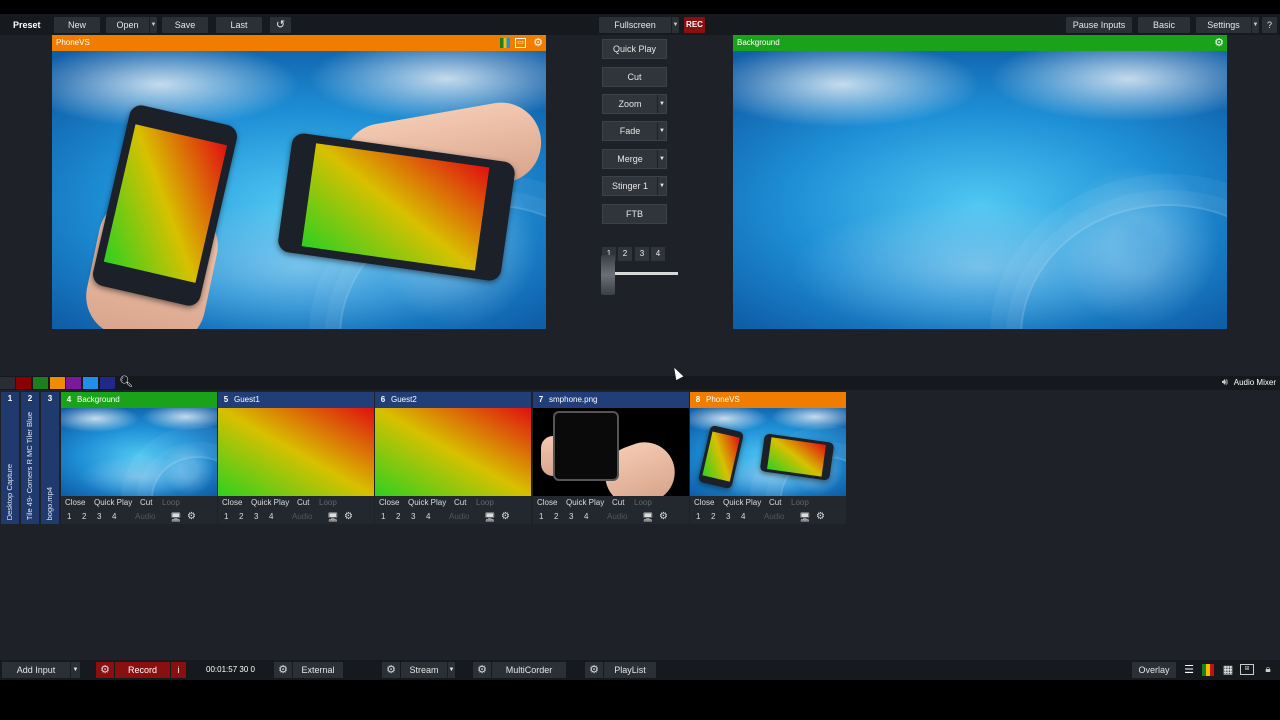 This screenshot has height=720, width=1280. Describe the element at coordinates (634, 159) in the screenshot. I see `merge-button: Merge ▼` at that location.